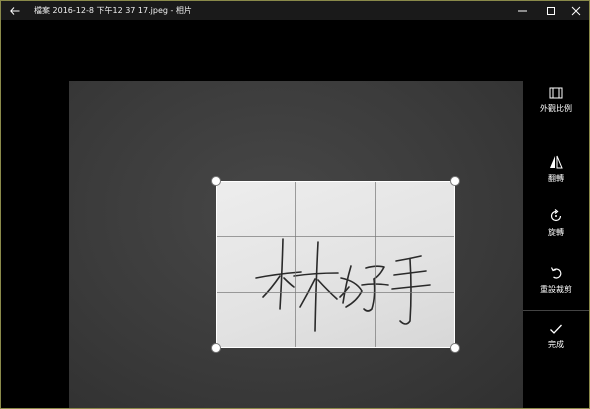 The height and width of the screenshot is (409, 590). What do you see at coordinates (556, 108) in the screenshot?
I see `aspect-ratio-label: 外觀比例` at bounding box center [556, 108].